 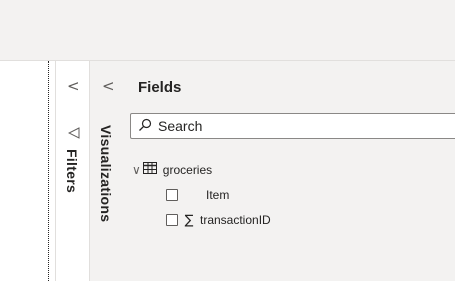 What do you see at coordinates (197, 195) in the screenshot?
I see `field-row-item: Item` at bounding box center [197, 195].